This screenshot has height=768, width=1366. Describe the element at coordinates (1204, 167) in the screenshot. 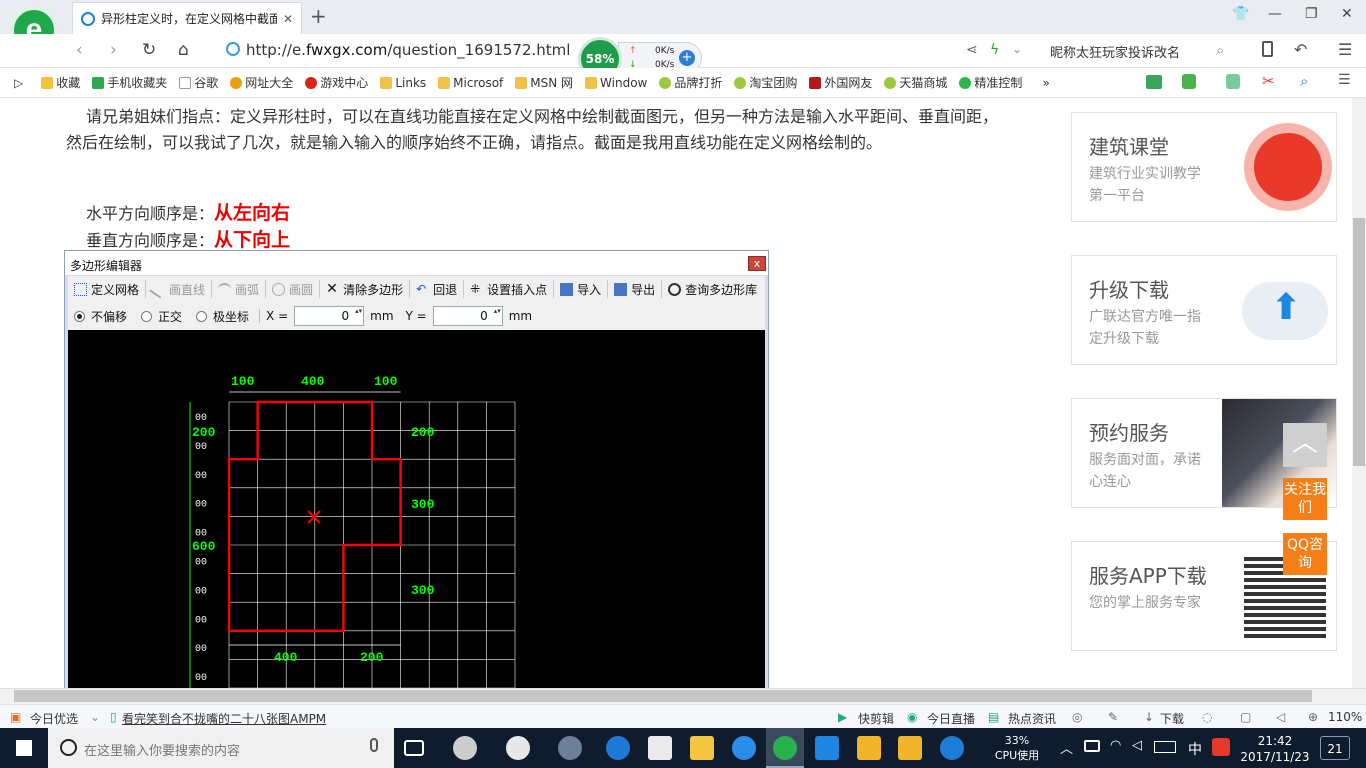

I see `sidebar-card-course: 建筑课堂 建筑行业实训教学第一平台` at that location.